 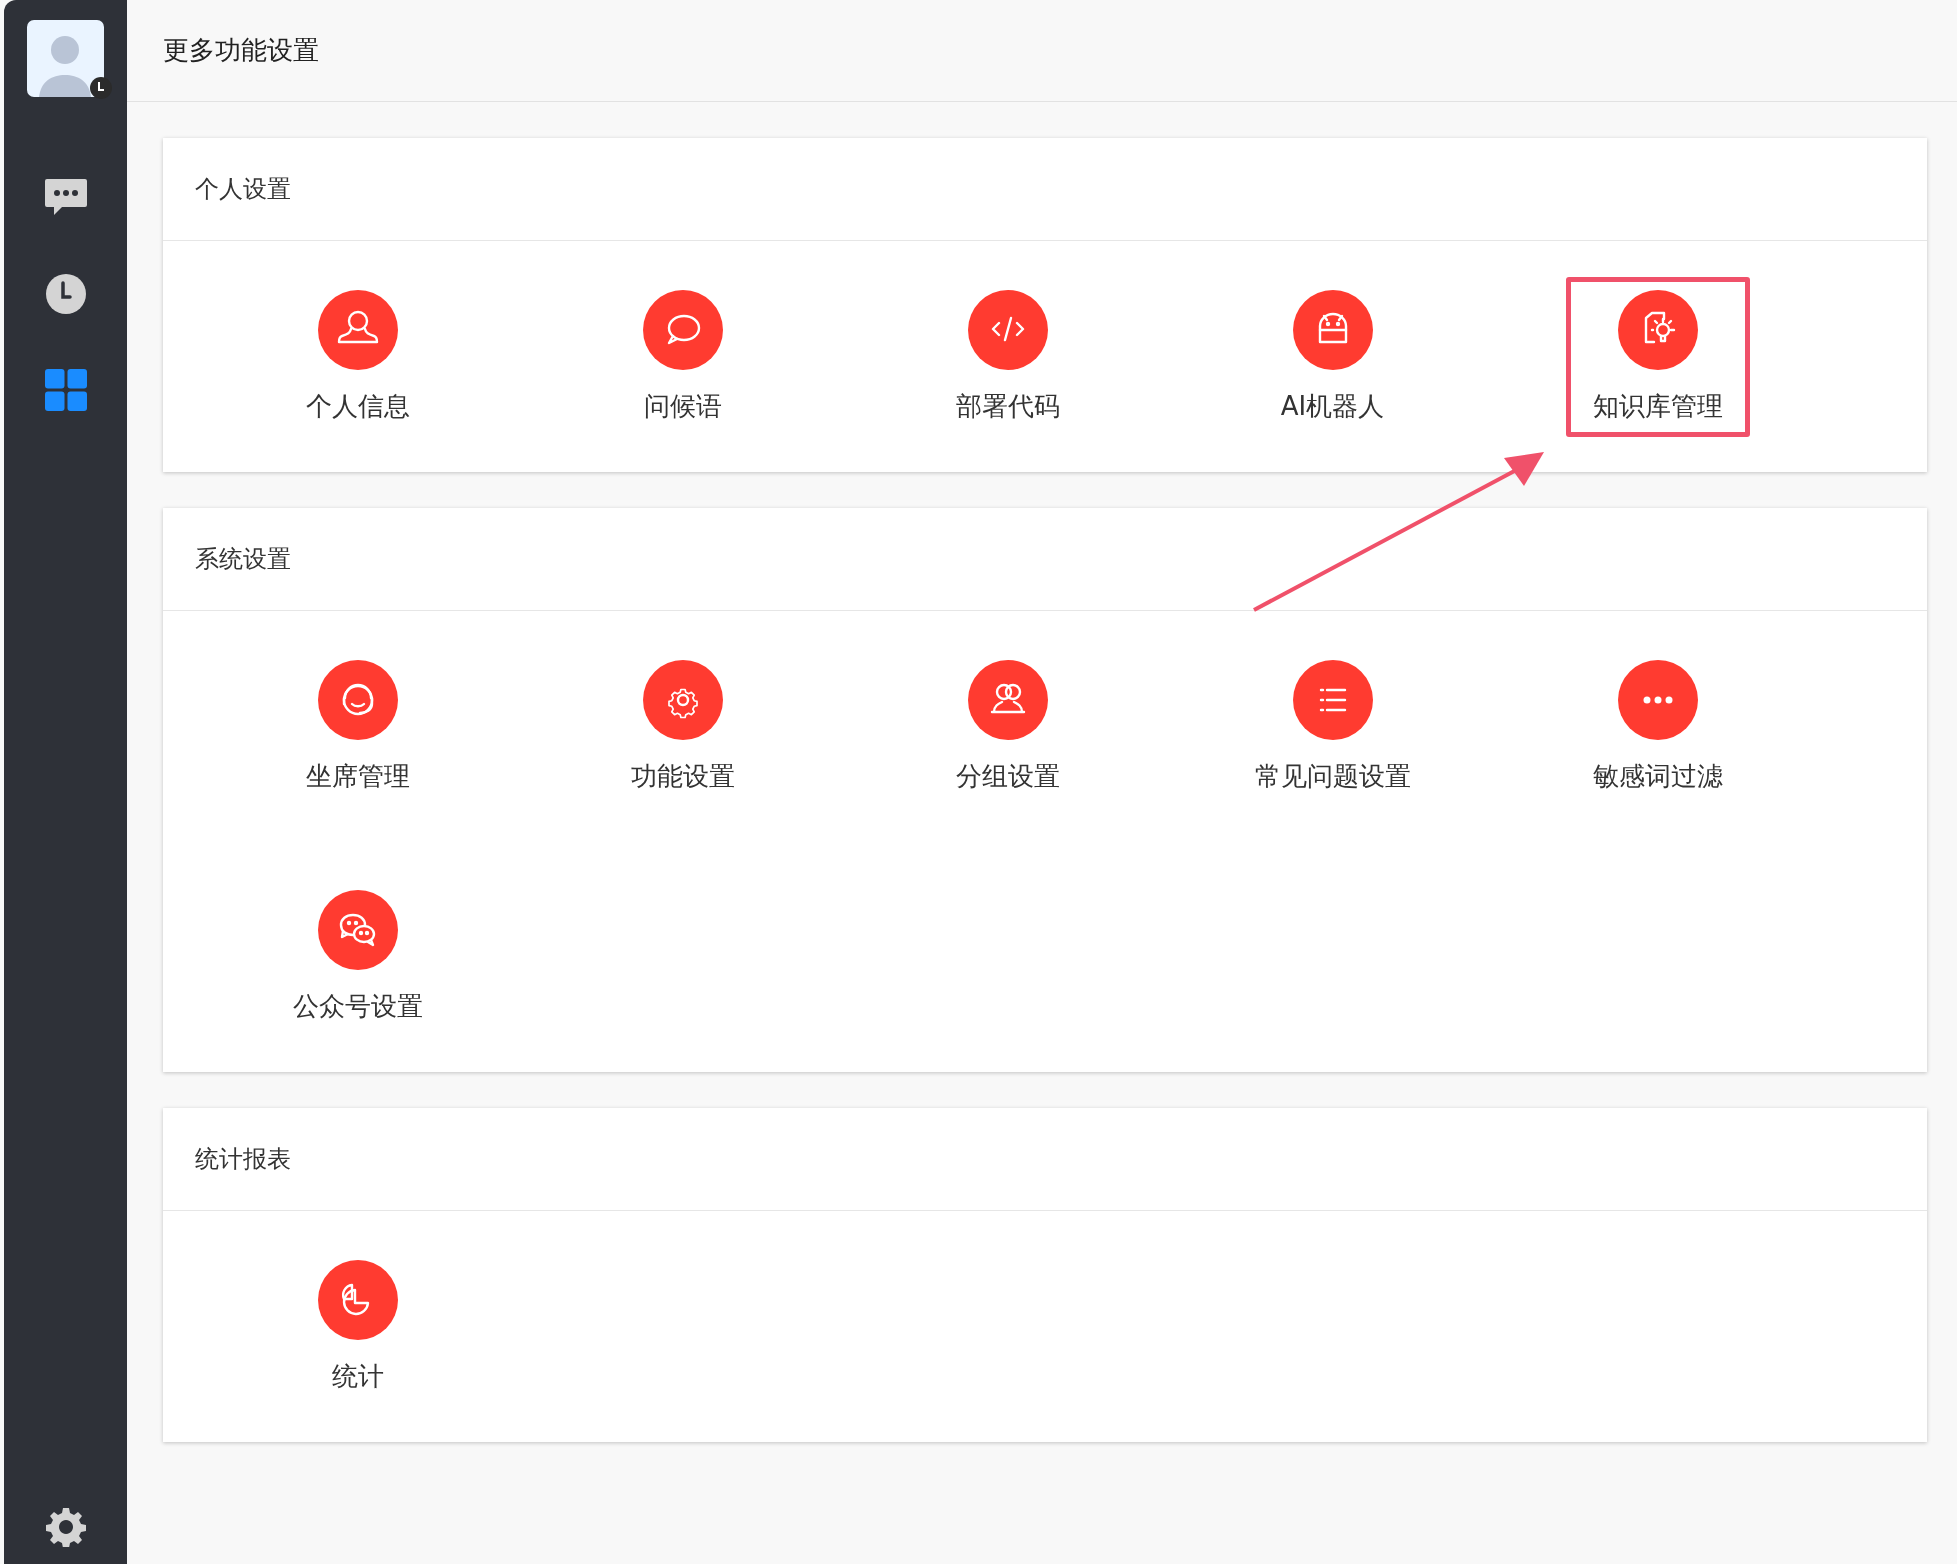 I want to click on feature-tile: AI机器人, so click(x=1332, y=357).